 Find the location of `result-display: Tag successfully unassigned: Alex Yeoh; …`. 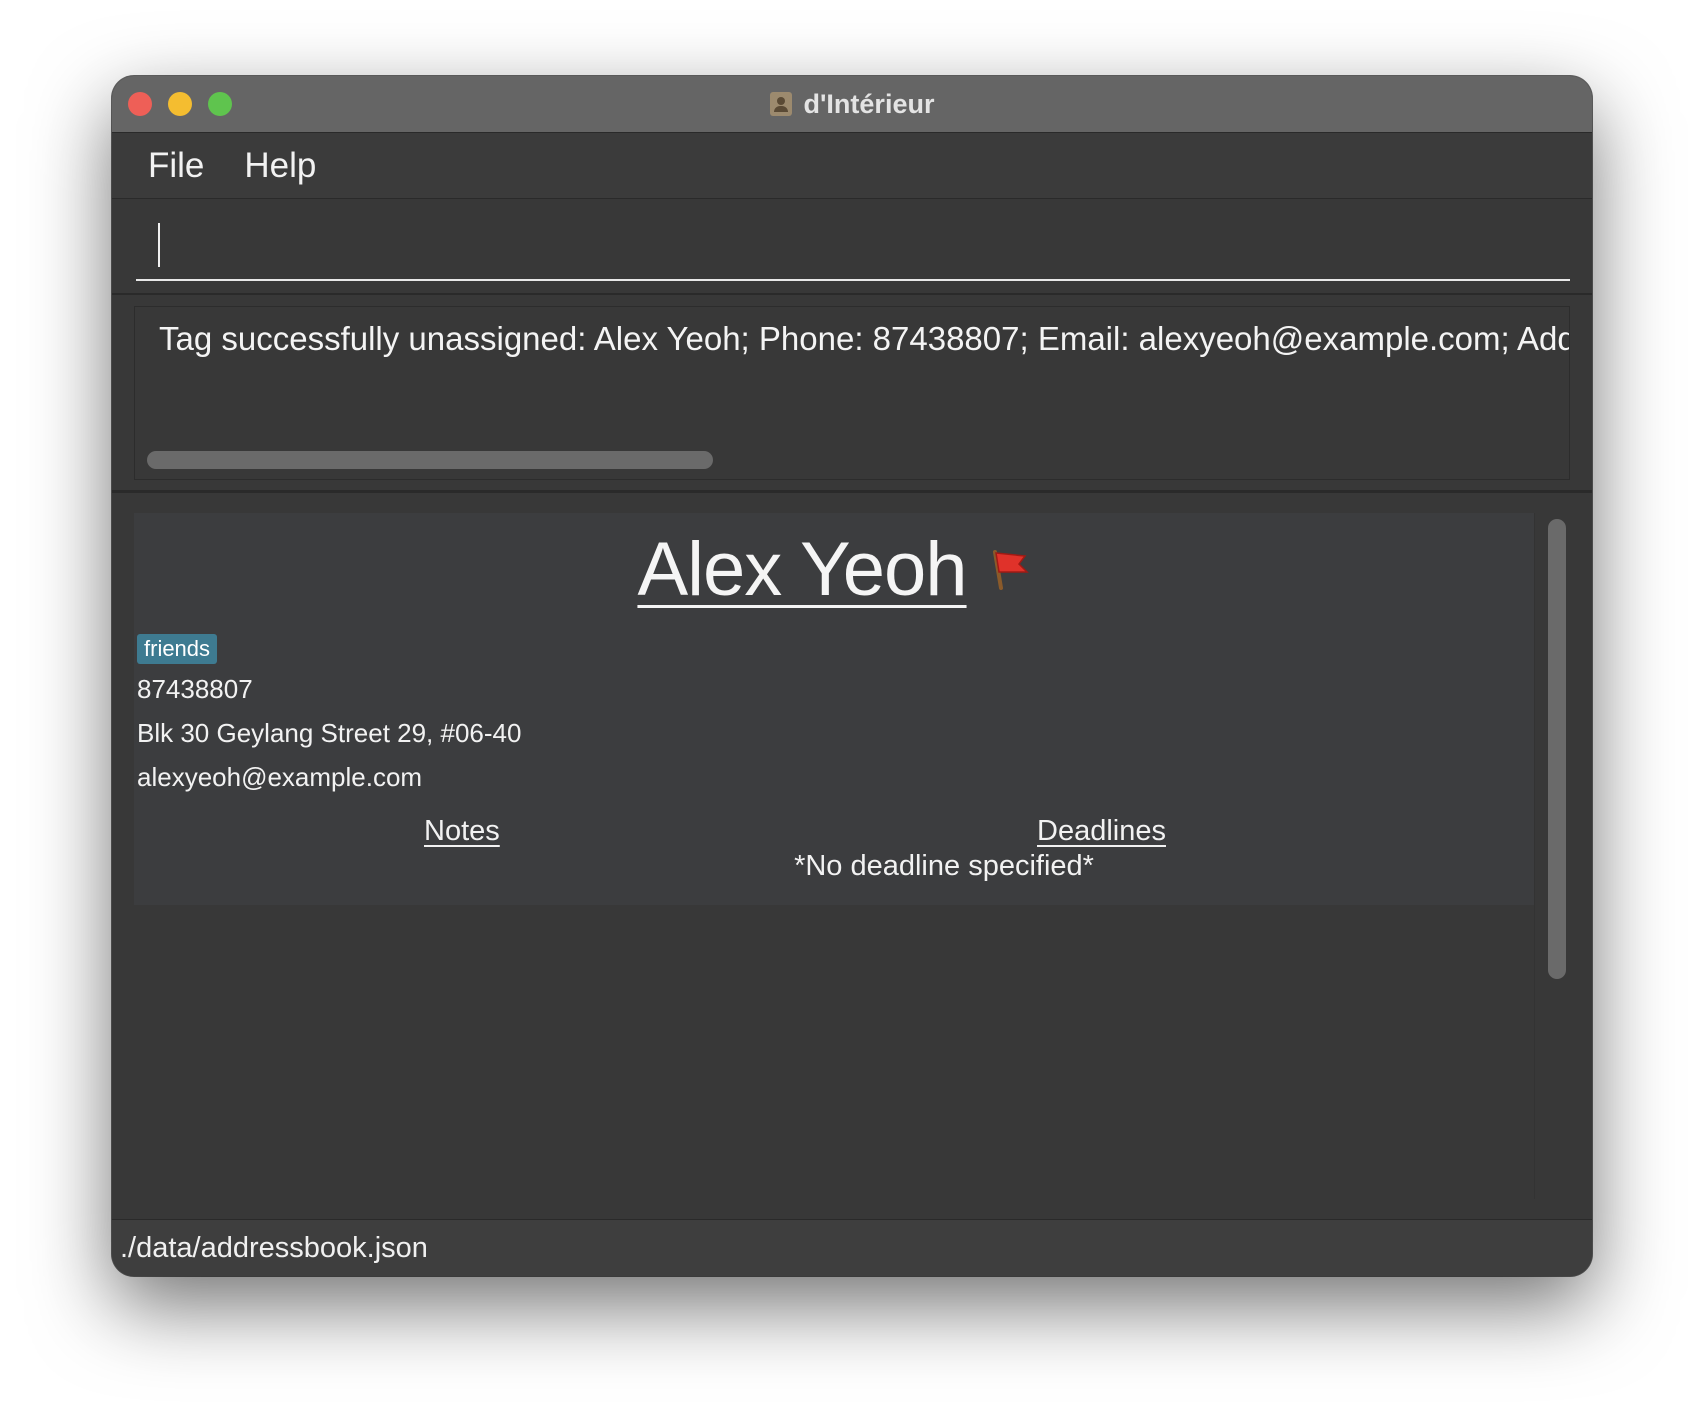

result-display: Tag successfully unassigned: Alex Yeoh; … is located at coordinates (852, 394).